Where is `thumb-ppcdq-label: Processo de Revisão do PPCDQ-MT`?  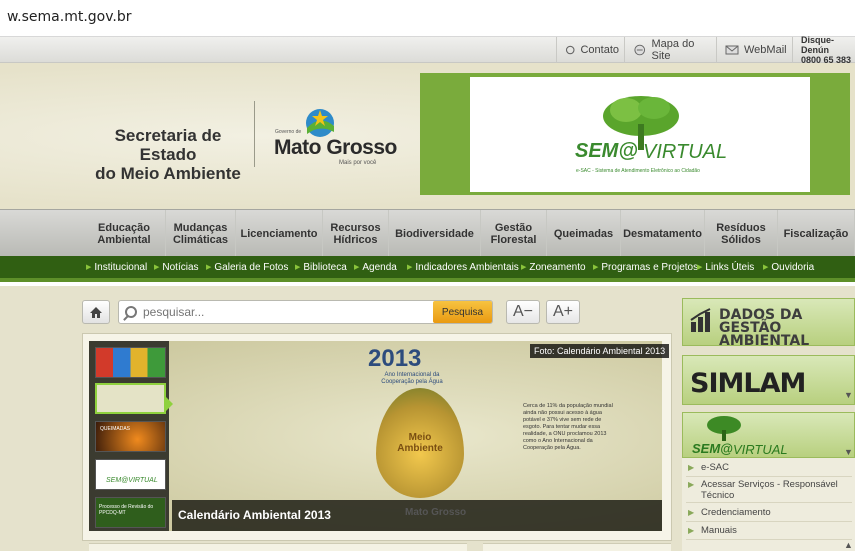
thumb-ppcdq-label: Processo de Revisão do PPCDQ-MT is located at coordinates (126, 510).